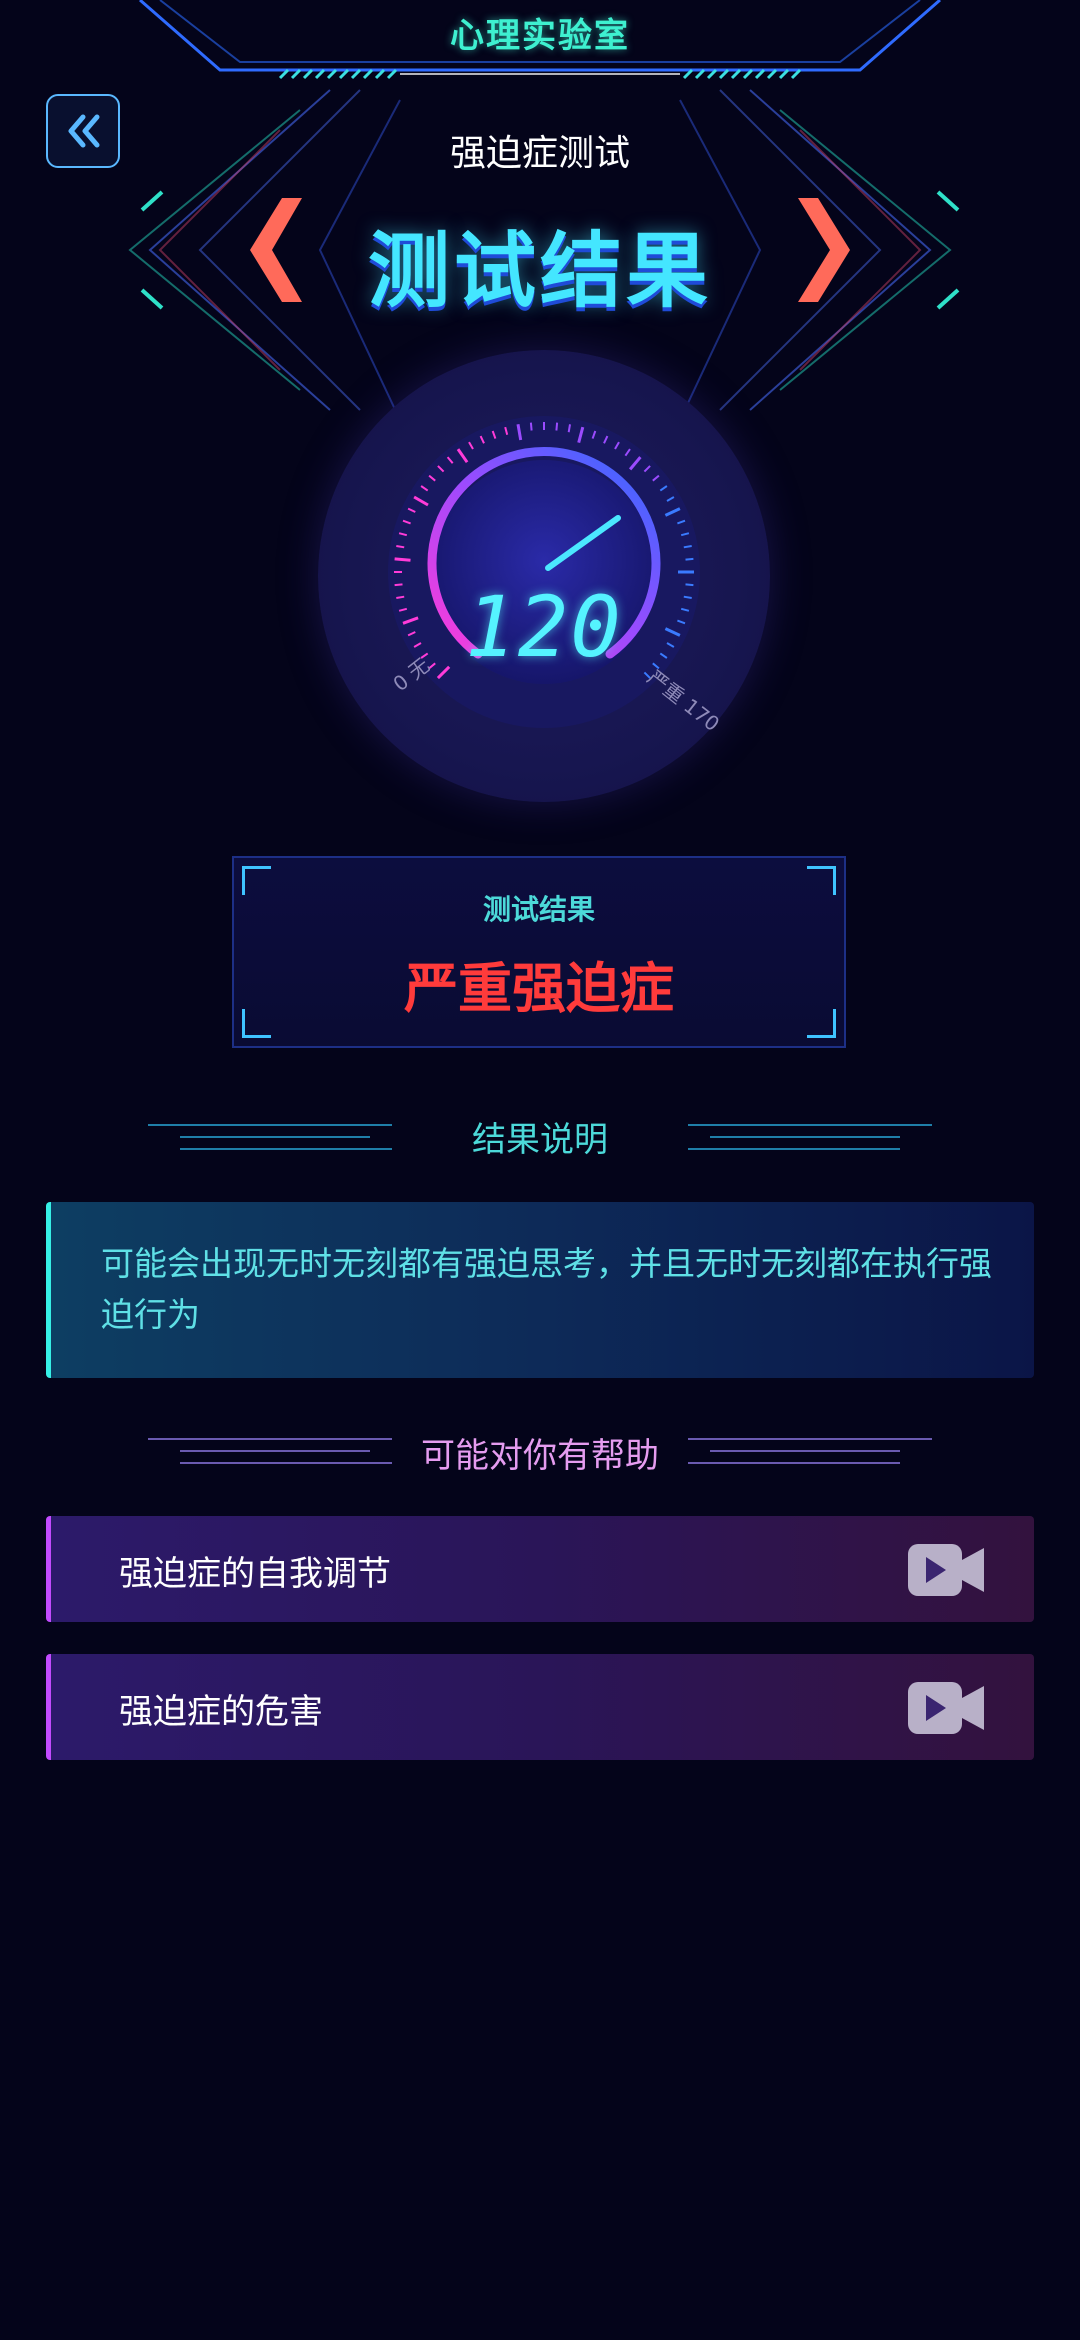  Describe the element at coordinates (544, 627) in the screenshot. I see `score-value: 120` at that location.